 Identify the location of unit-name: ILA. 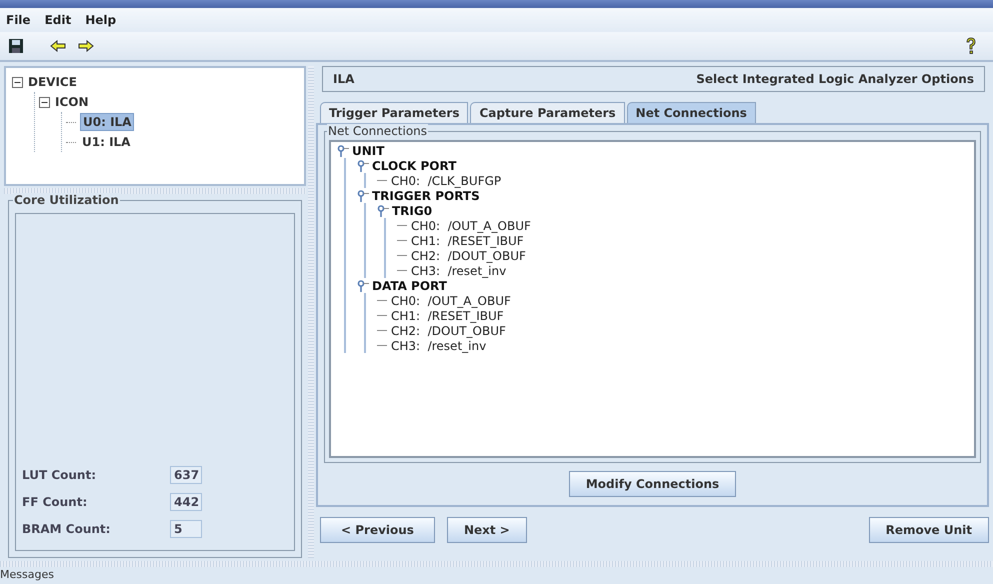
(343, 79).